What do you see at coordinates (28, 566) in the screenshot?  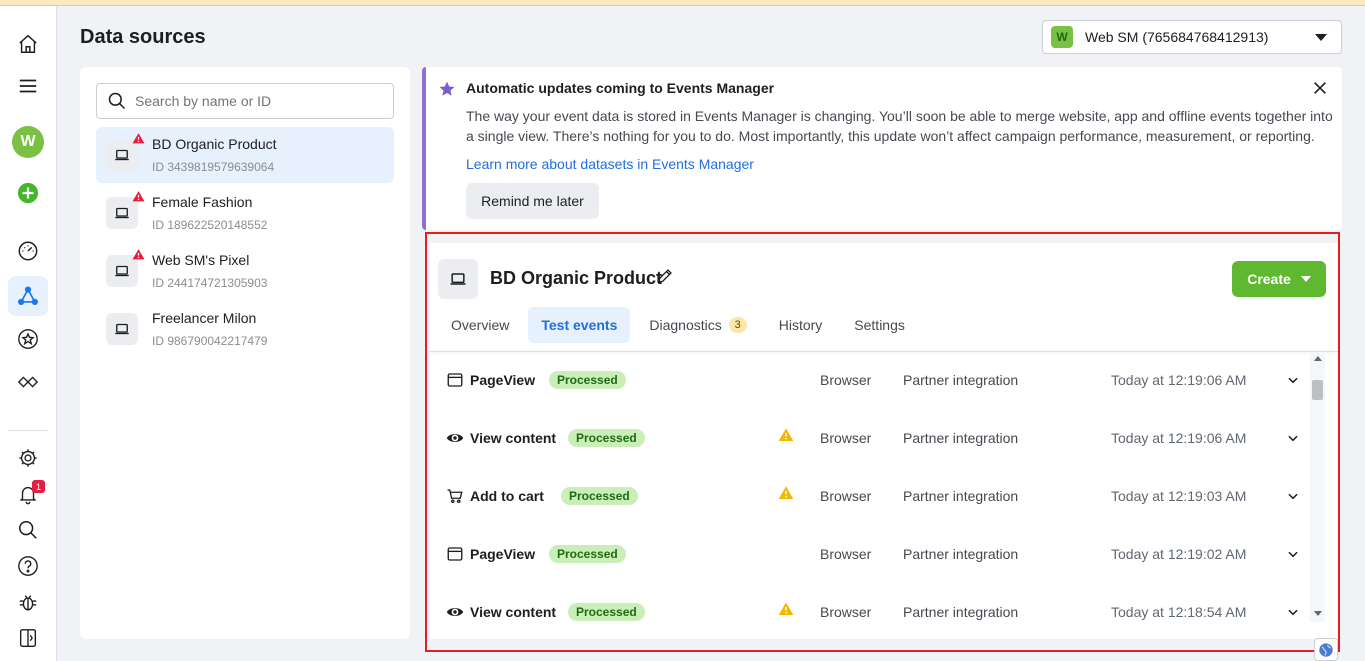 I see `help-icon` at bounding box center [28, 566].